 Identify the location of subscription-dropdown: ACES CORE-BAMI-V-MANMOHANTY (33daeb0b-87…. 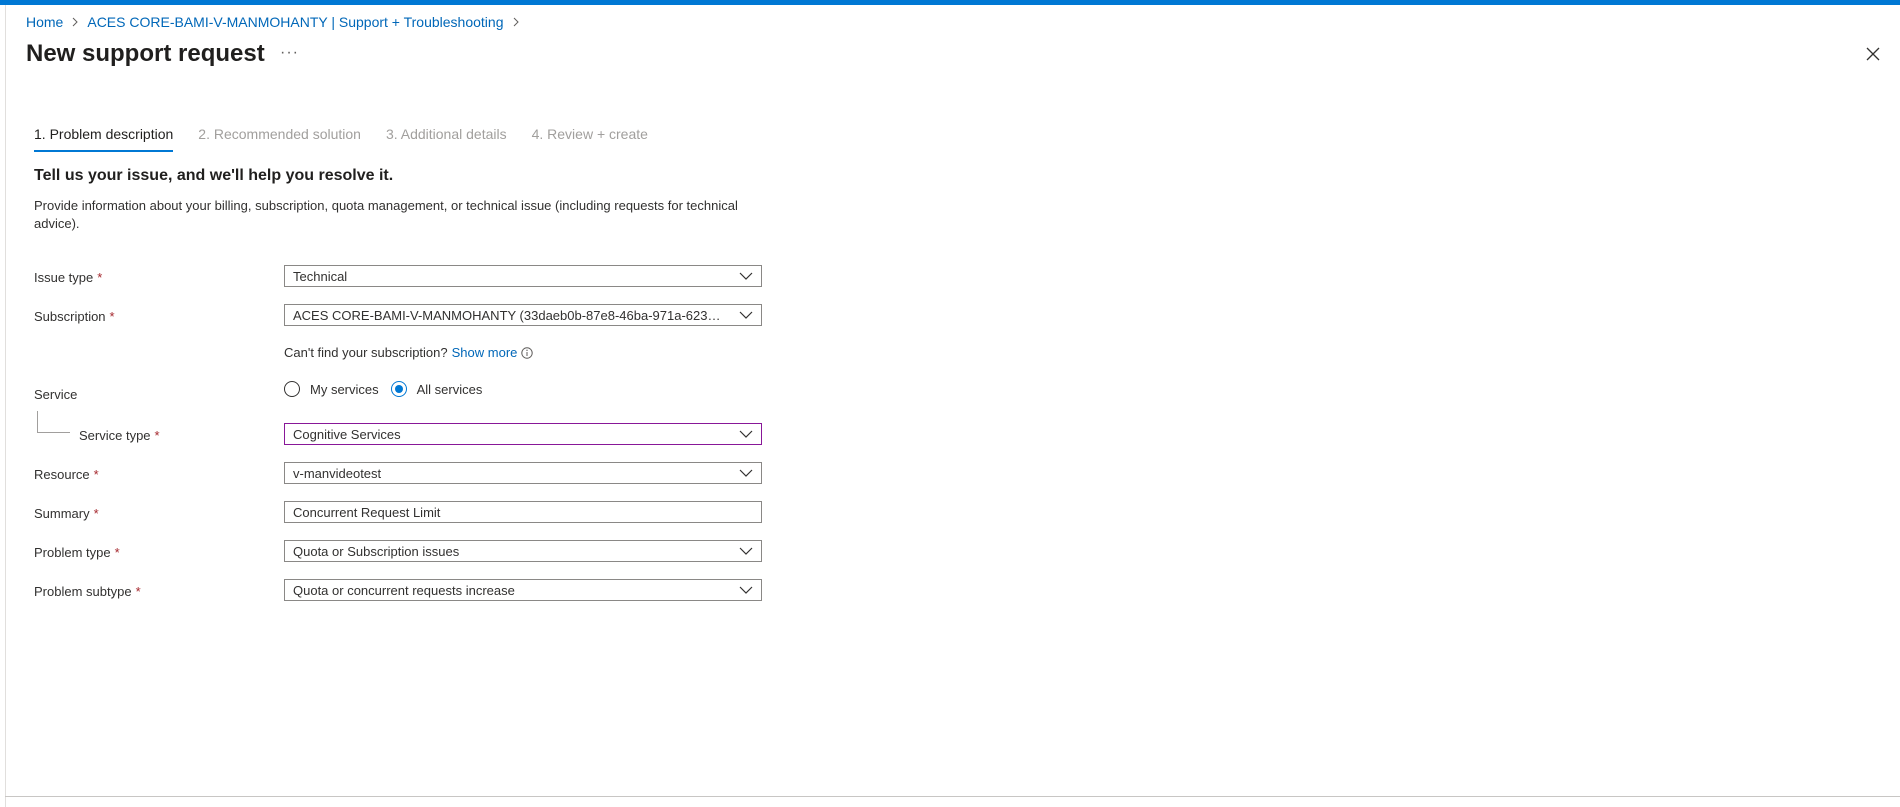
(523, 315).